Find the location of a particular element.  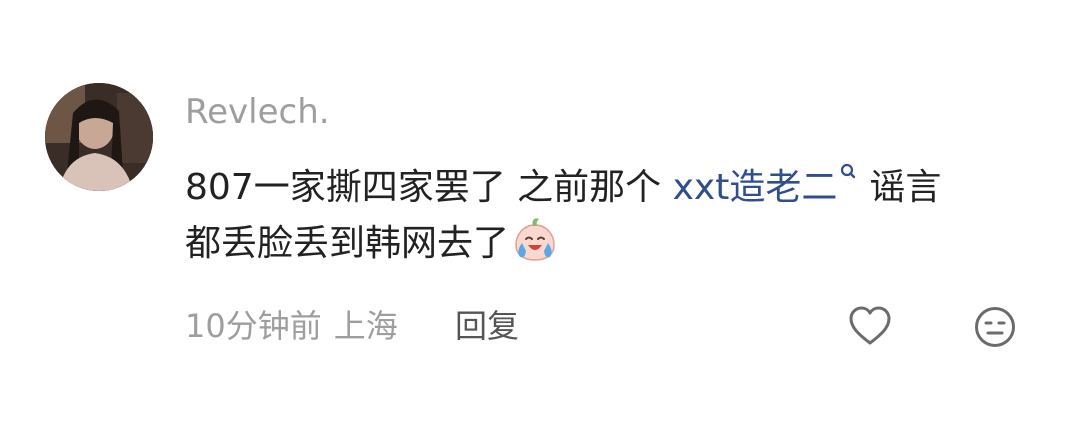

comment-text-segment: 都丢脸丢到韩网去了 is located at coordinates (347, 243).